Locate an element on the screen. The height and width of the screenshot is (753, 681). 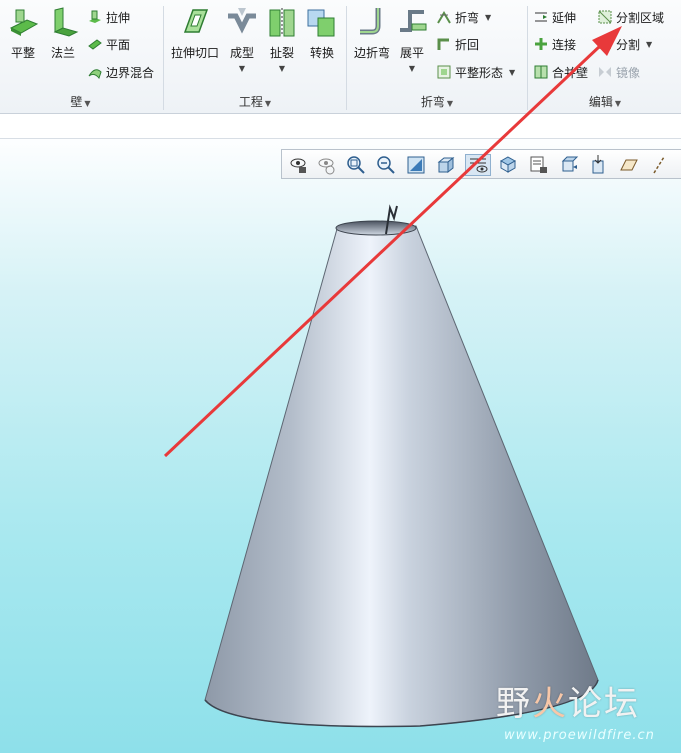
watermark-logo-text: 野火论坛 is located at coordinates (568, 704).